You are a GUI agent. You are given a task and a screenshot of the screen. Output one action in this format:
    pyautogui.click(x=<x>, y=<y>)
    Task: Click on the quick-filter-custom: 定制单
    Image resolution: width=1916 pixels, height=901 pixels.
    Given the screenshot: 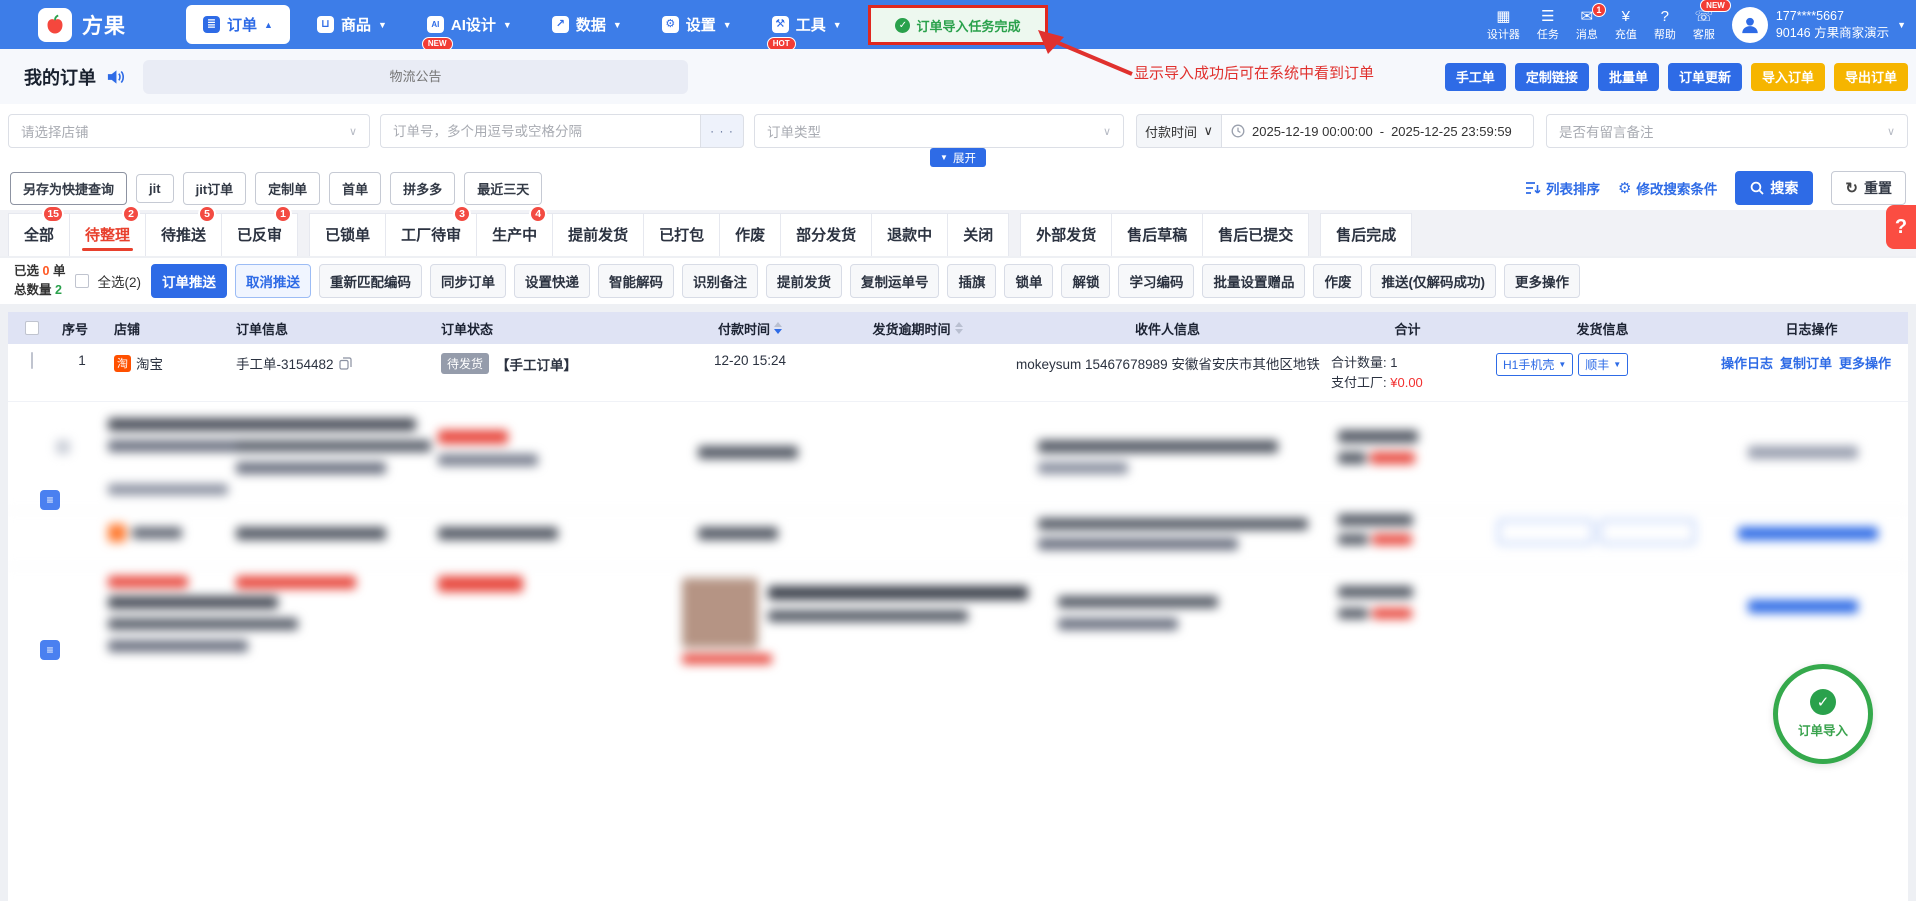 What is the action you would take?
    pyautogui.click(x=288, y=188)
    